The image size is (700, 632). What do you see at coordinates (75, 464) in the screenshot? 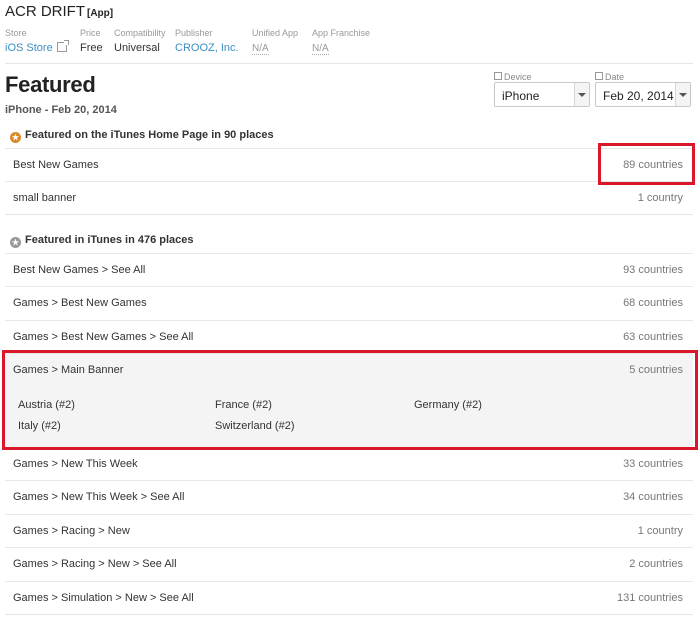
I see `feature-name: Games > New This Week` at bounding box center [75, 464].